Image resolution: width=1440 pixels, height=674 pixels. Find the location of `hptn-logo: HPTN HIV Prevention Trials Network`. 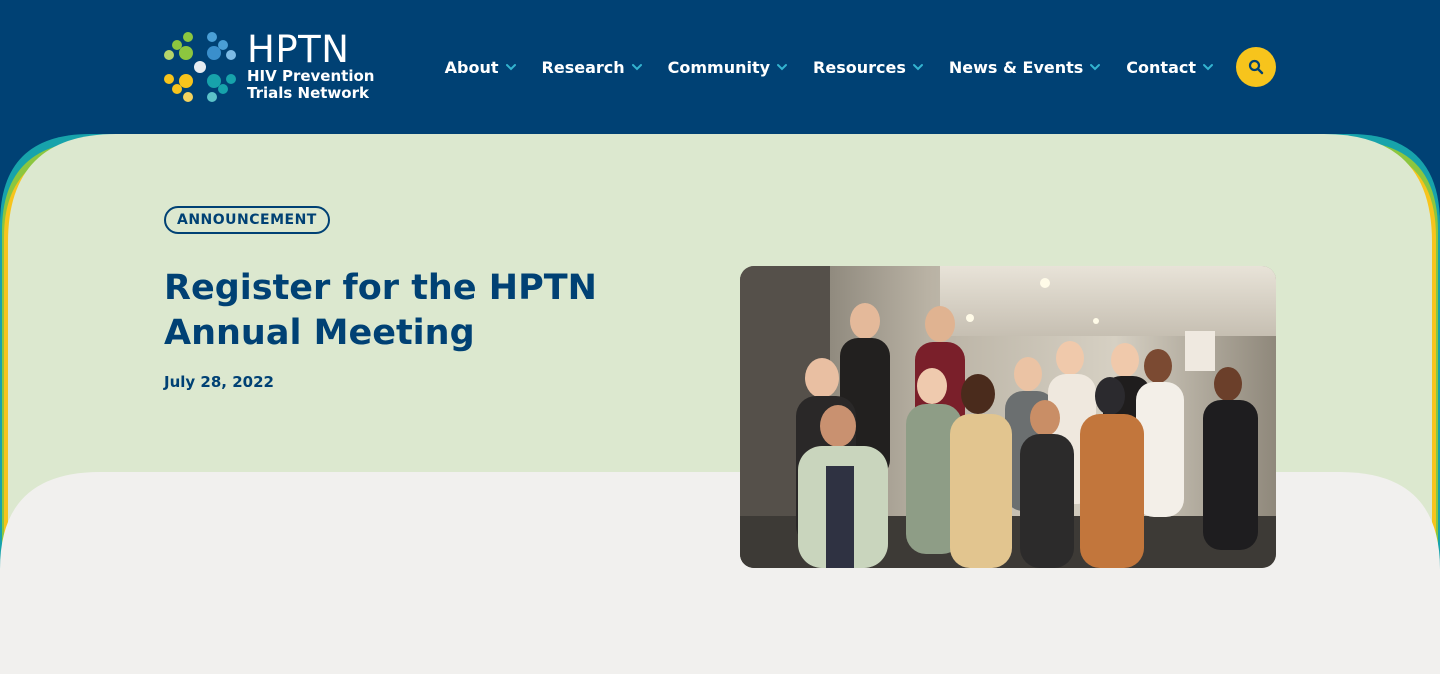

hptn-logo: HPTN HIV Prevention Trials Network is located at coordinates (271, 67).